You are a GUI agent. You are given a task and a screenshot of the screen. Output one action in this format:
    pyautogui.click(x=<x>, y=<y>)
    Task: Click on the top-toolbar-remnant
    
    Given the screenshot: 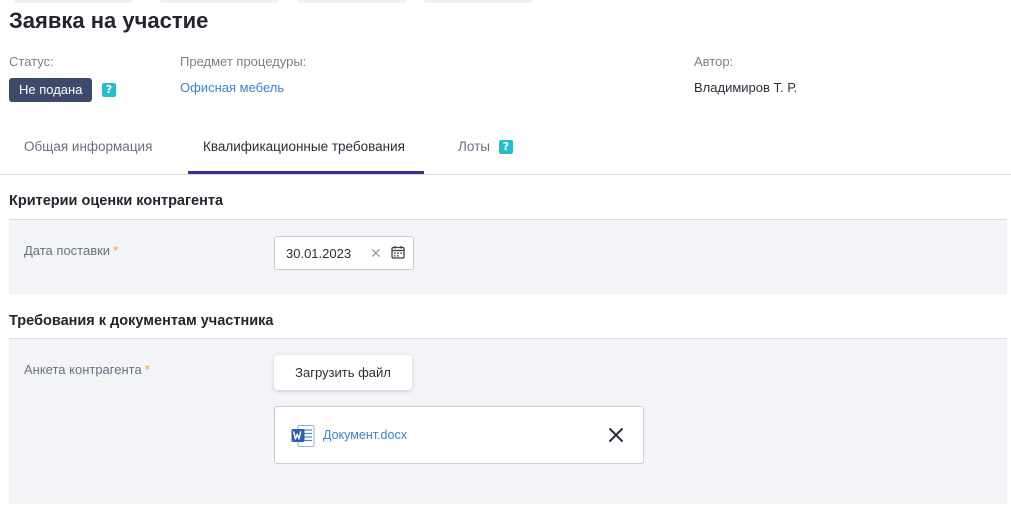 What is the action you would take?
    pyautogui.click(x=505, y=2)
    